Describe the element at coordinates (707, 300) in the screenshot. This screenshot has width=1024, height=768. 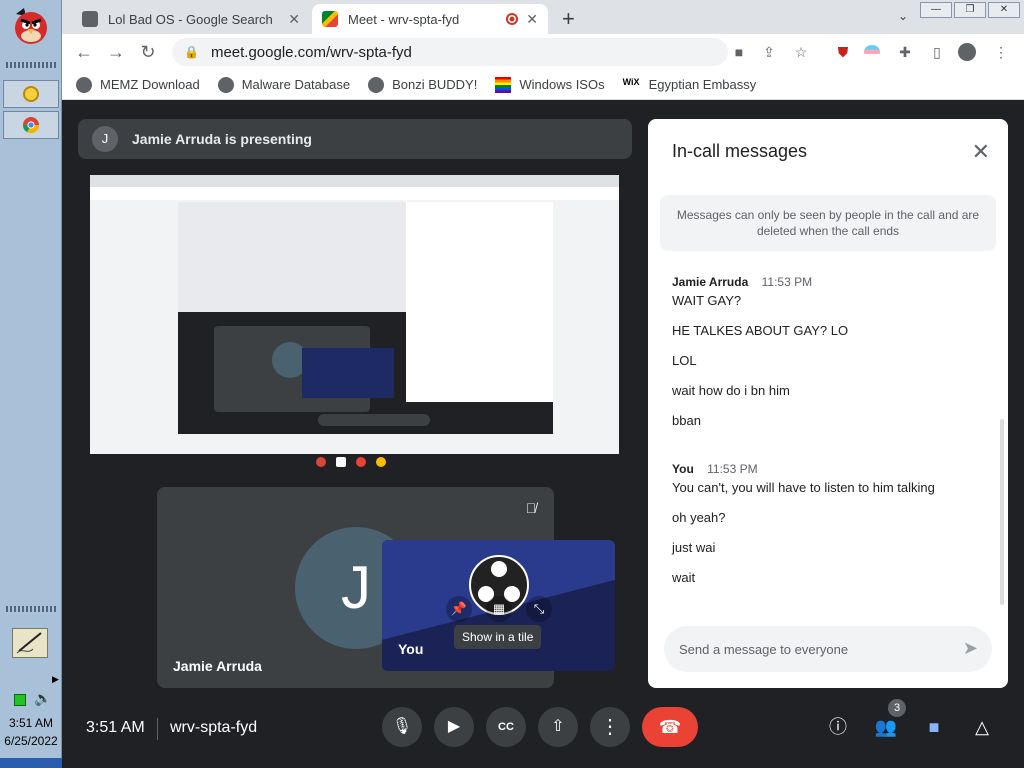
I see `message-text: WAIT GAY?` at that location.